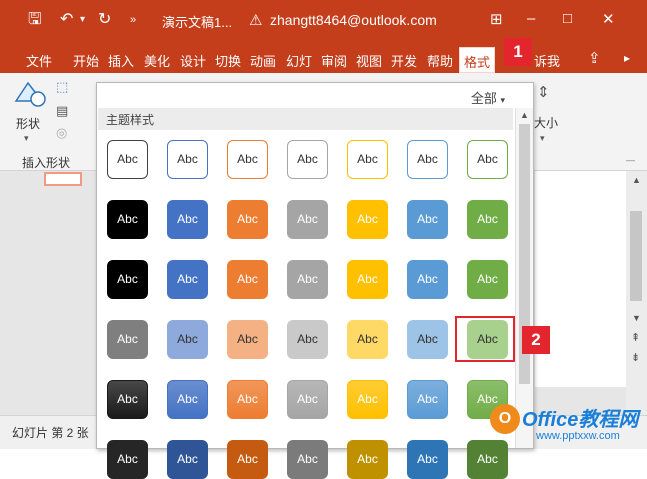 The height and width of the screenshot is (479, 647). I want to click on tab-animations: 动画, so click(263, 60).